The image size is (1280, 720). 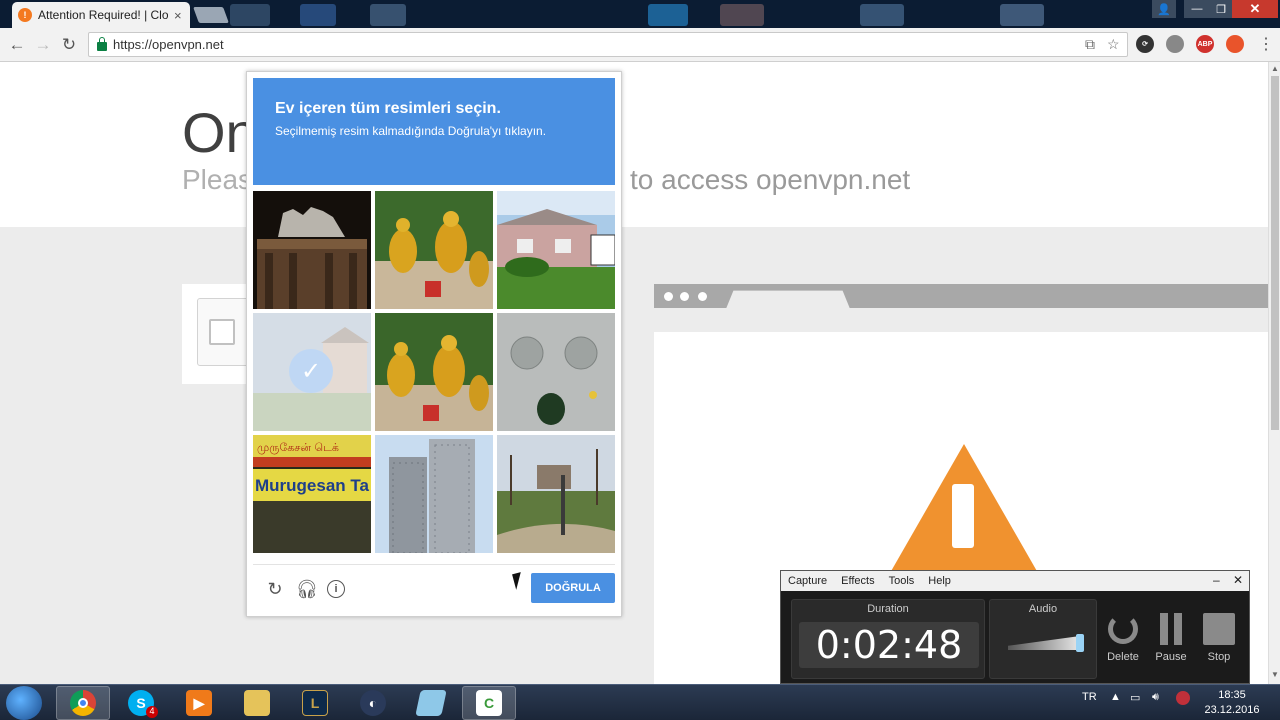 What do you see at coordinates (178, 15) in the screenshot?
I see `tab-close-icon: ×` at bounding box center [178, 15].